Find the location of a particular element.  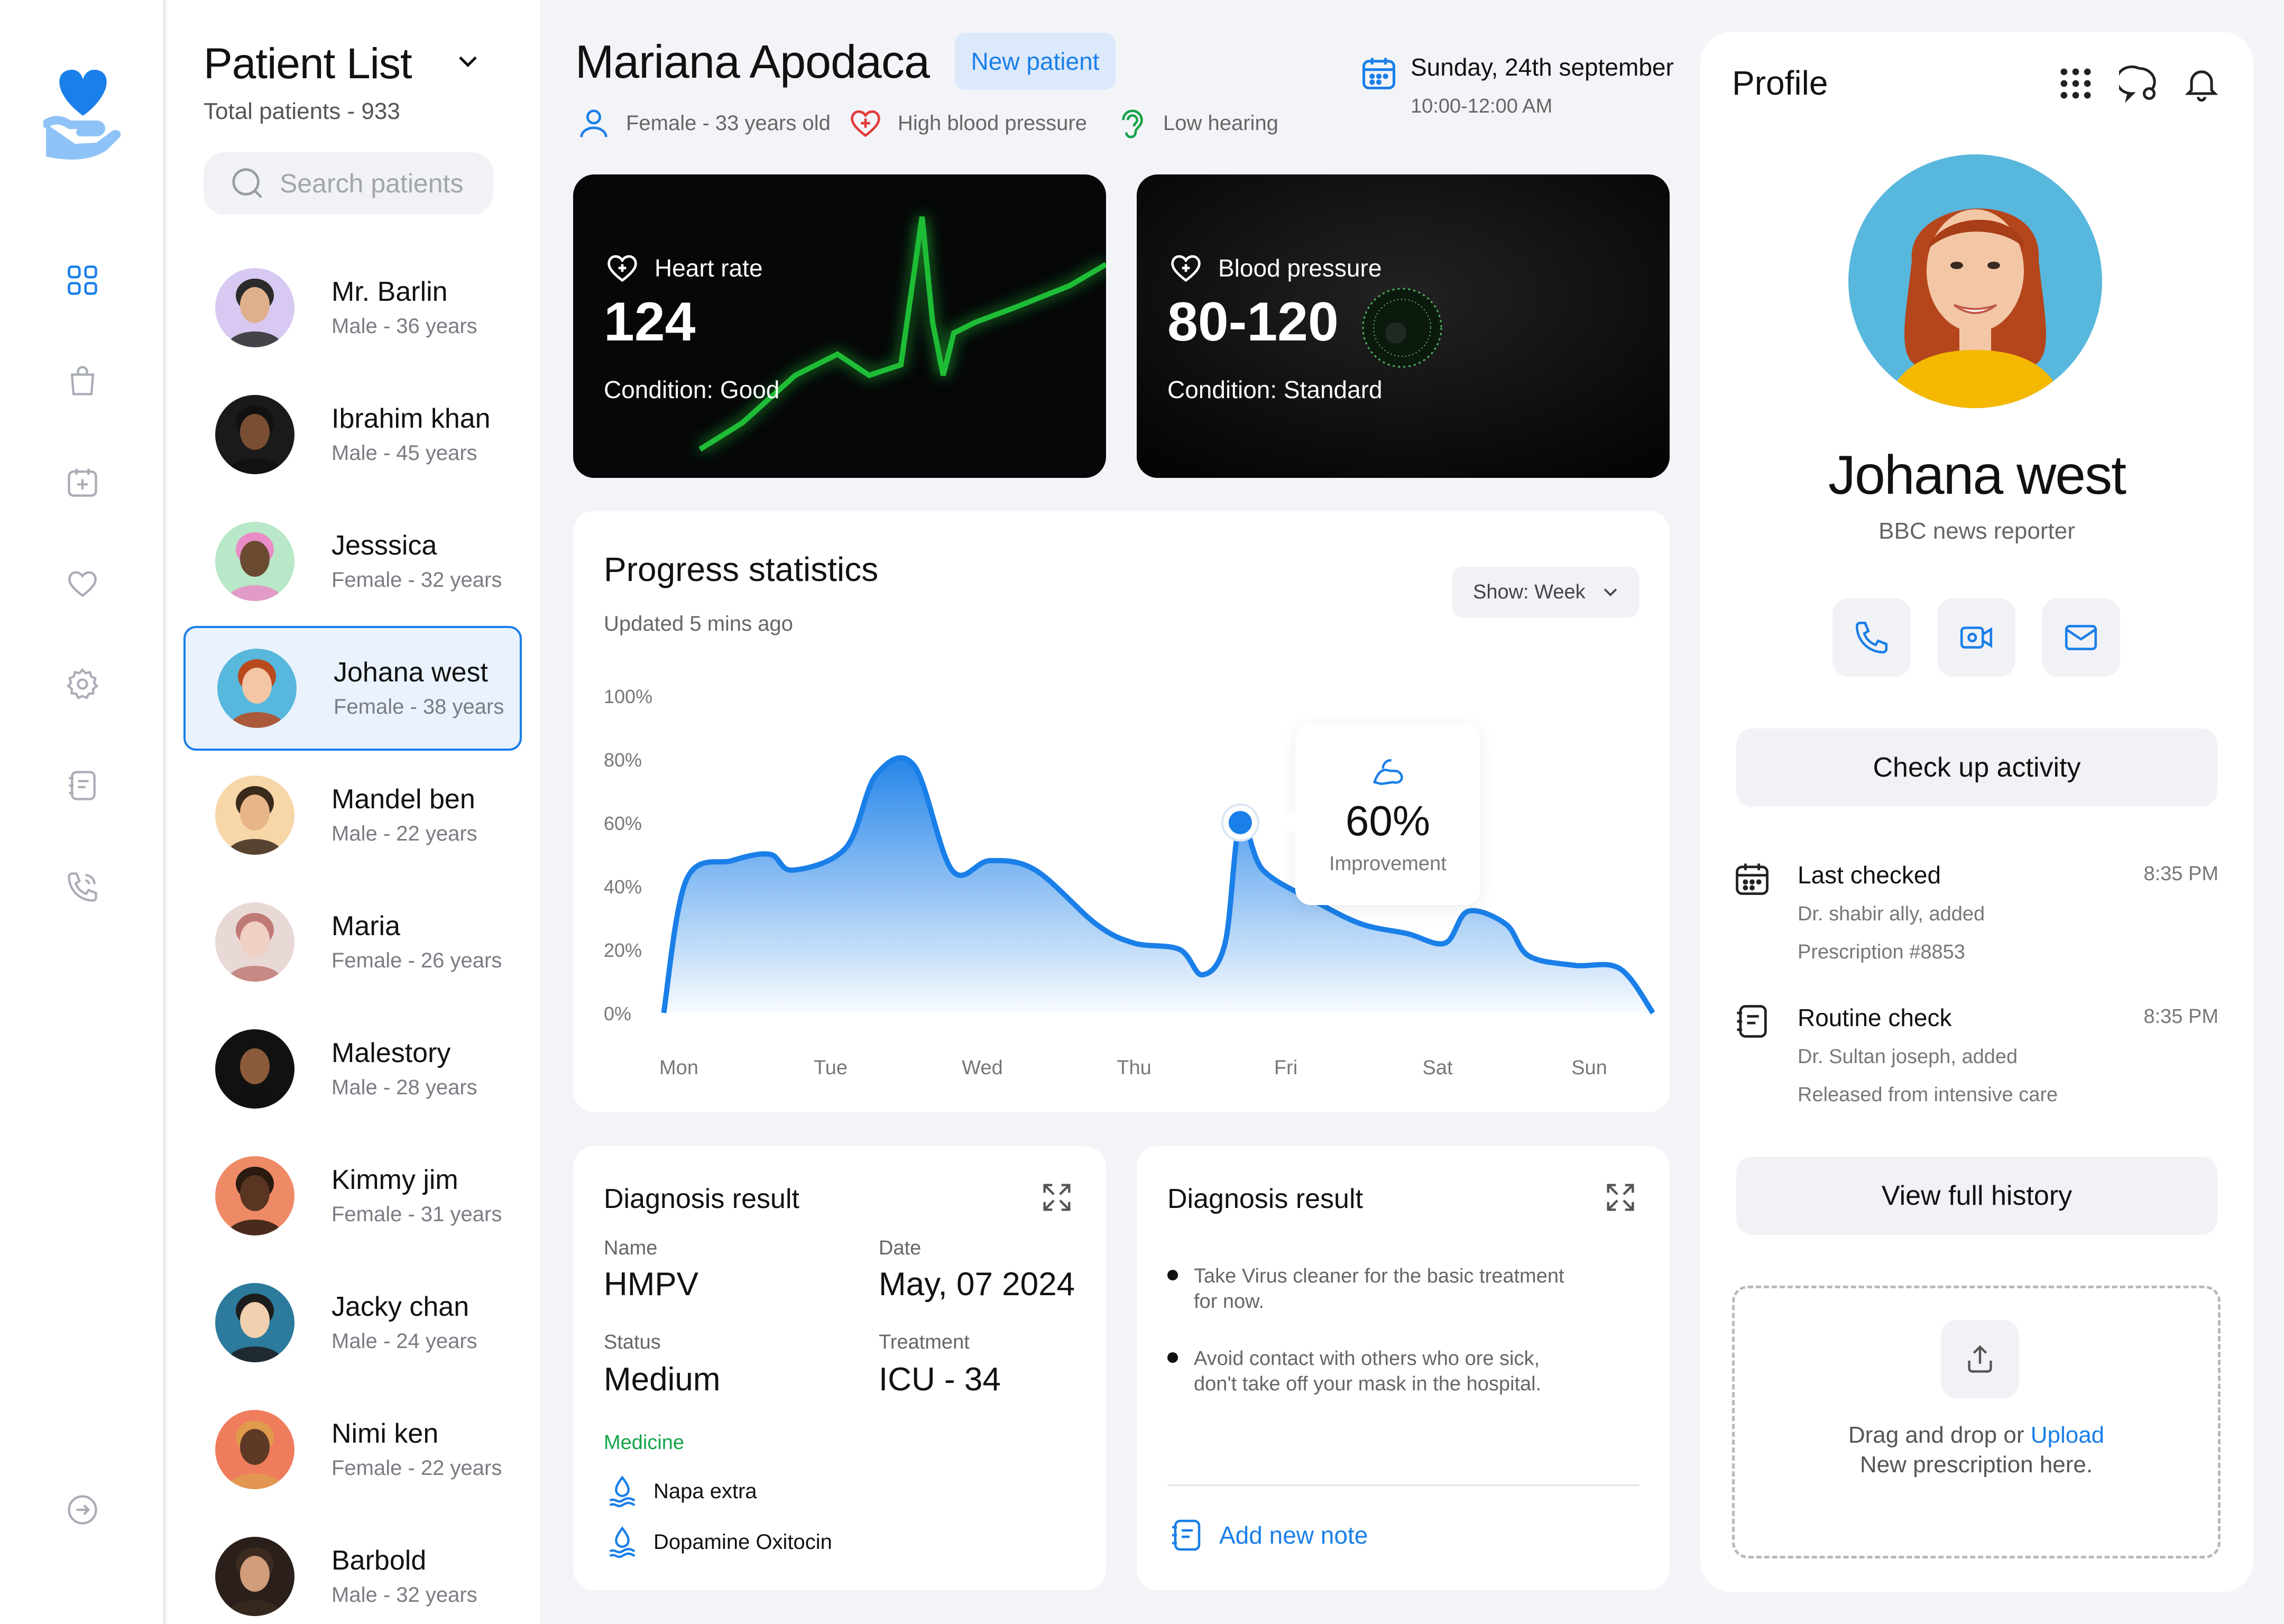

patient-meta: Male - 24 years is located at coordinates (404, 1341).